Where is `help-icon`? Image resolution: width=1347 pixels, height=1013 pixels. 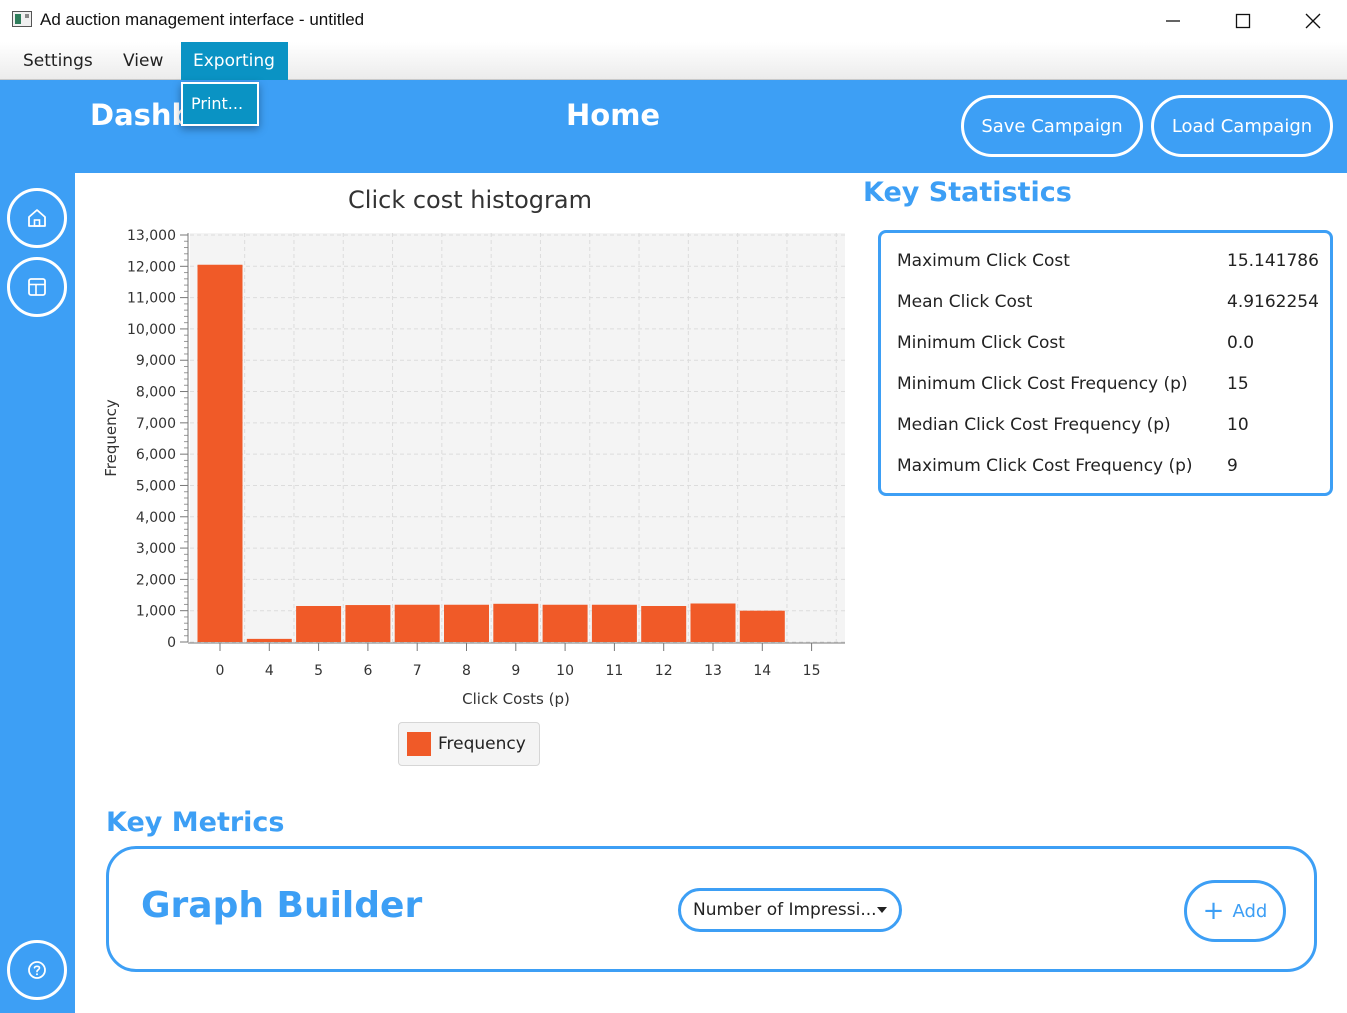 help-icon is located at coordinates (37, 970).